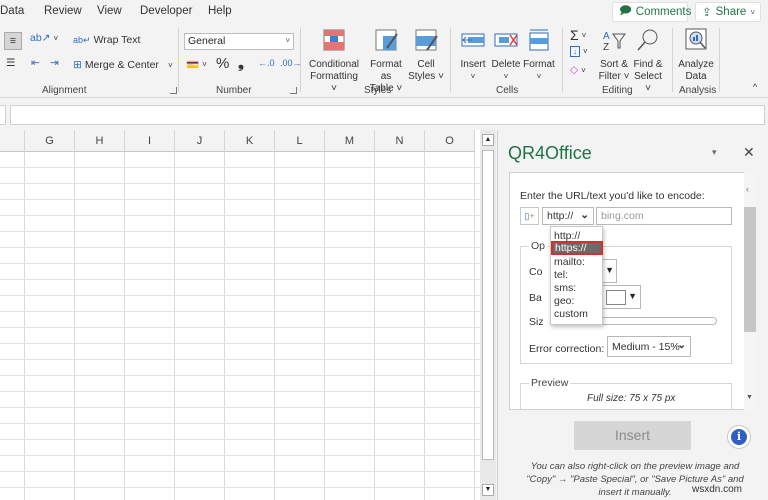  What do you see at coordinates (473, 55) in the screenshot?
I see `insert-cells-button: Insert ˅` at bounding box center [473, 55].